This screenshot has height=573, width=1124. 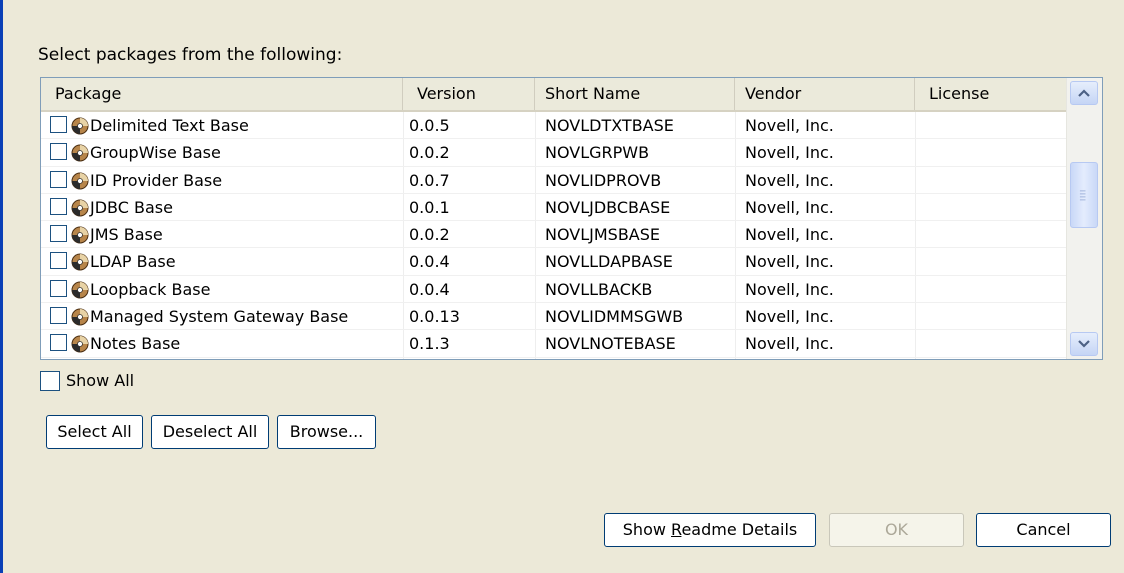 I want to click on show-all-checkbox-box, so click(x=50, y=381).